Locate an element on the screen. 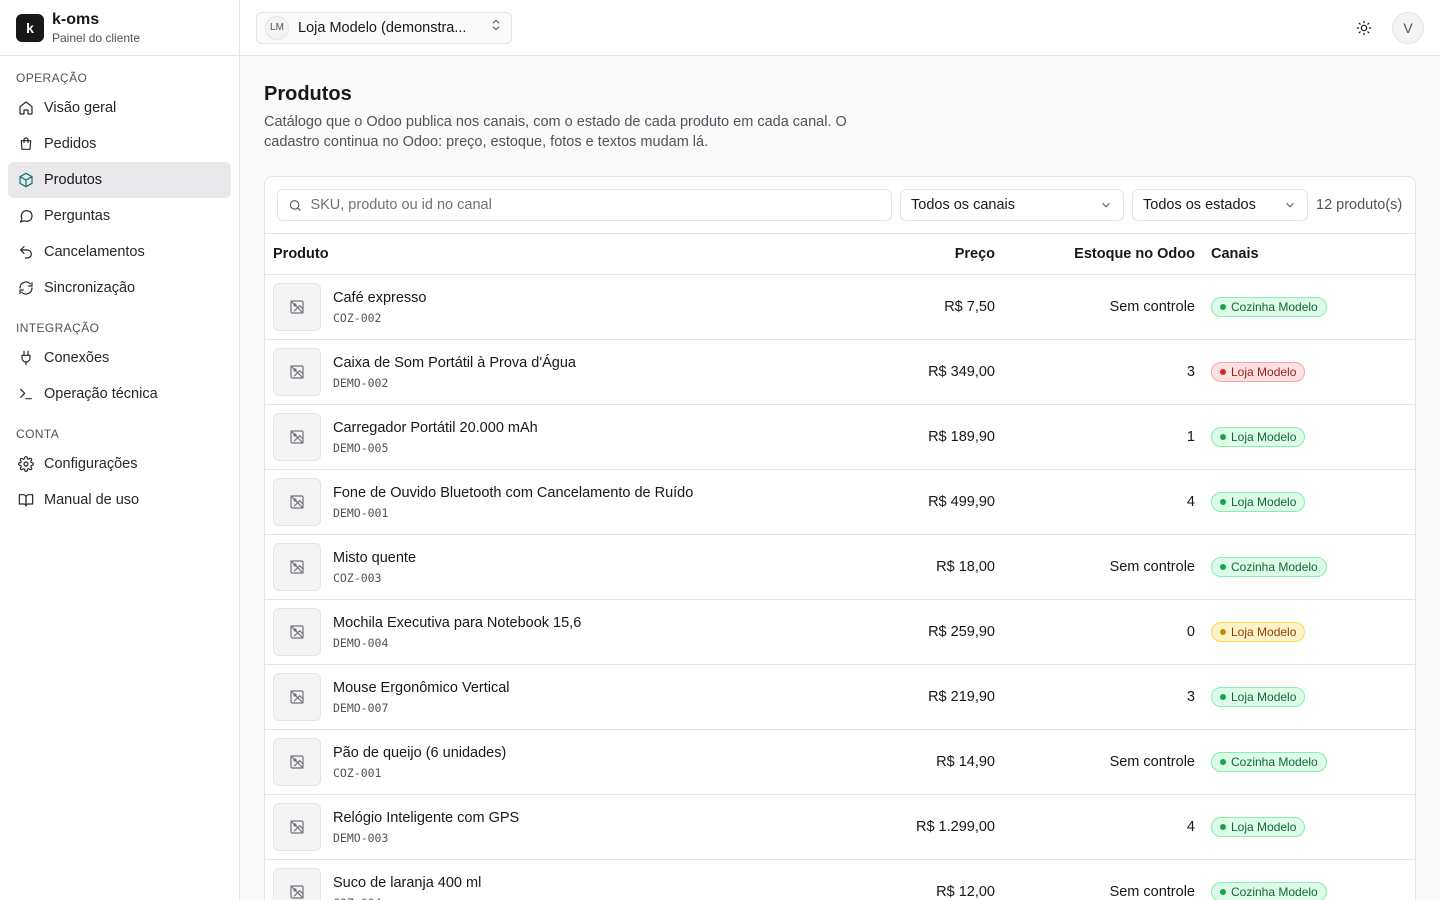 The width and height of the screenshot is (1440, 900). product-sku: DEMO-007 is located at coordinates (361, 708).